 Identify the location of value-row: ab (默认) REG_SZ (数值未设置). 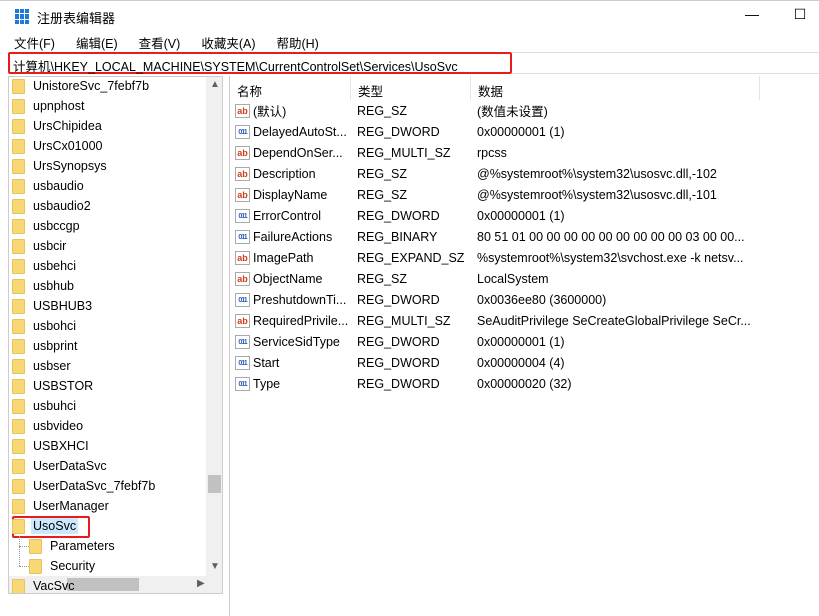
(389, 110).